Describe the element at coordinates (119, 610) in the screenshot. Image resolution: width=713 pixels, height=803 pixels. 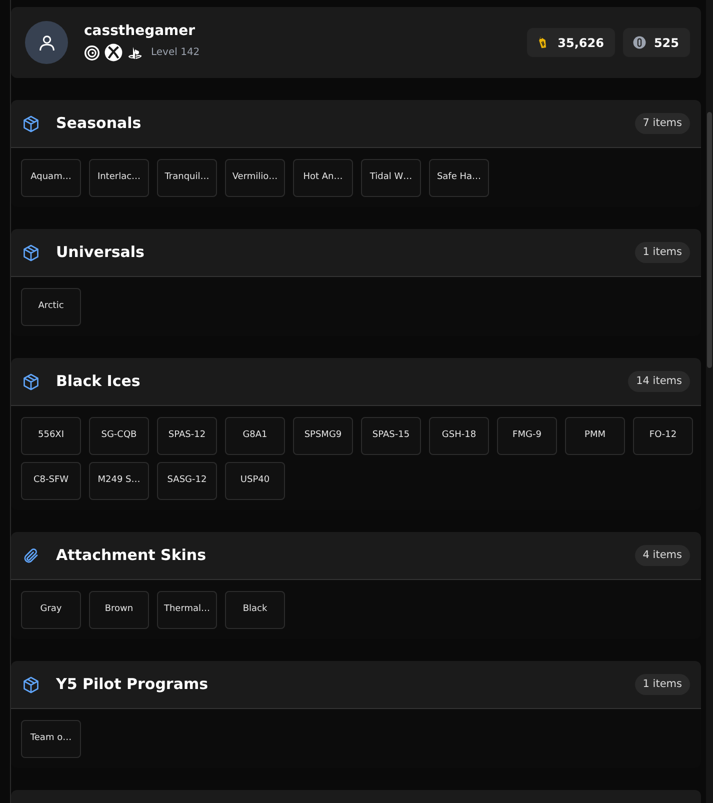
I see `item-tile: Brown` at that location.